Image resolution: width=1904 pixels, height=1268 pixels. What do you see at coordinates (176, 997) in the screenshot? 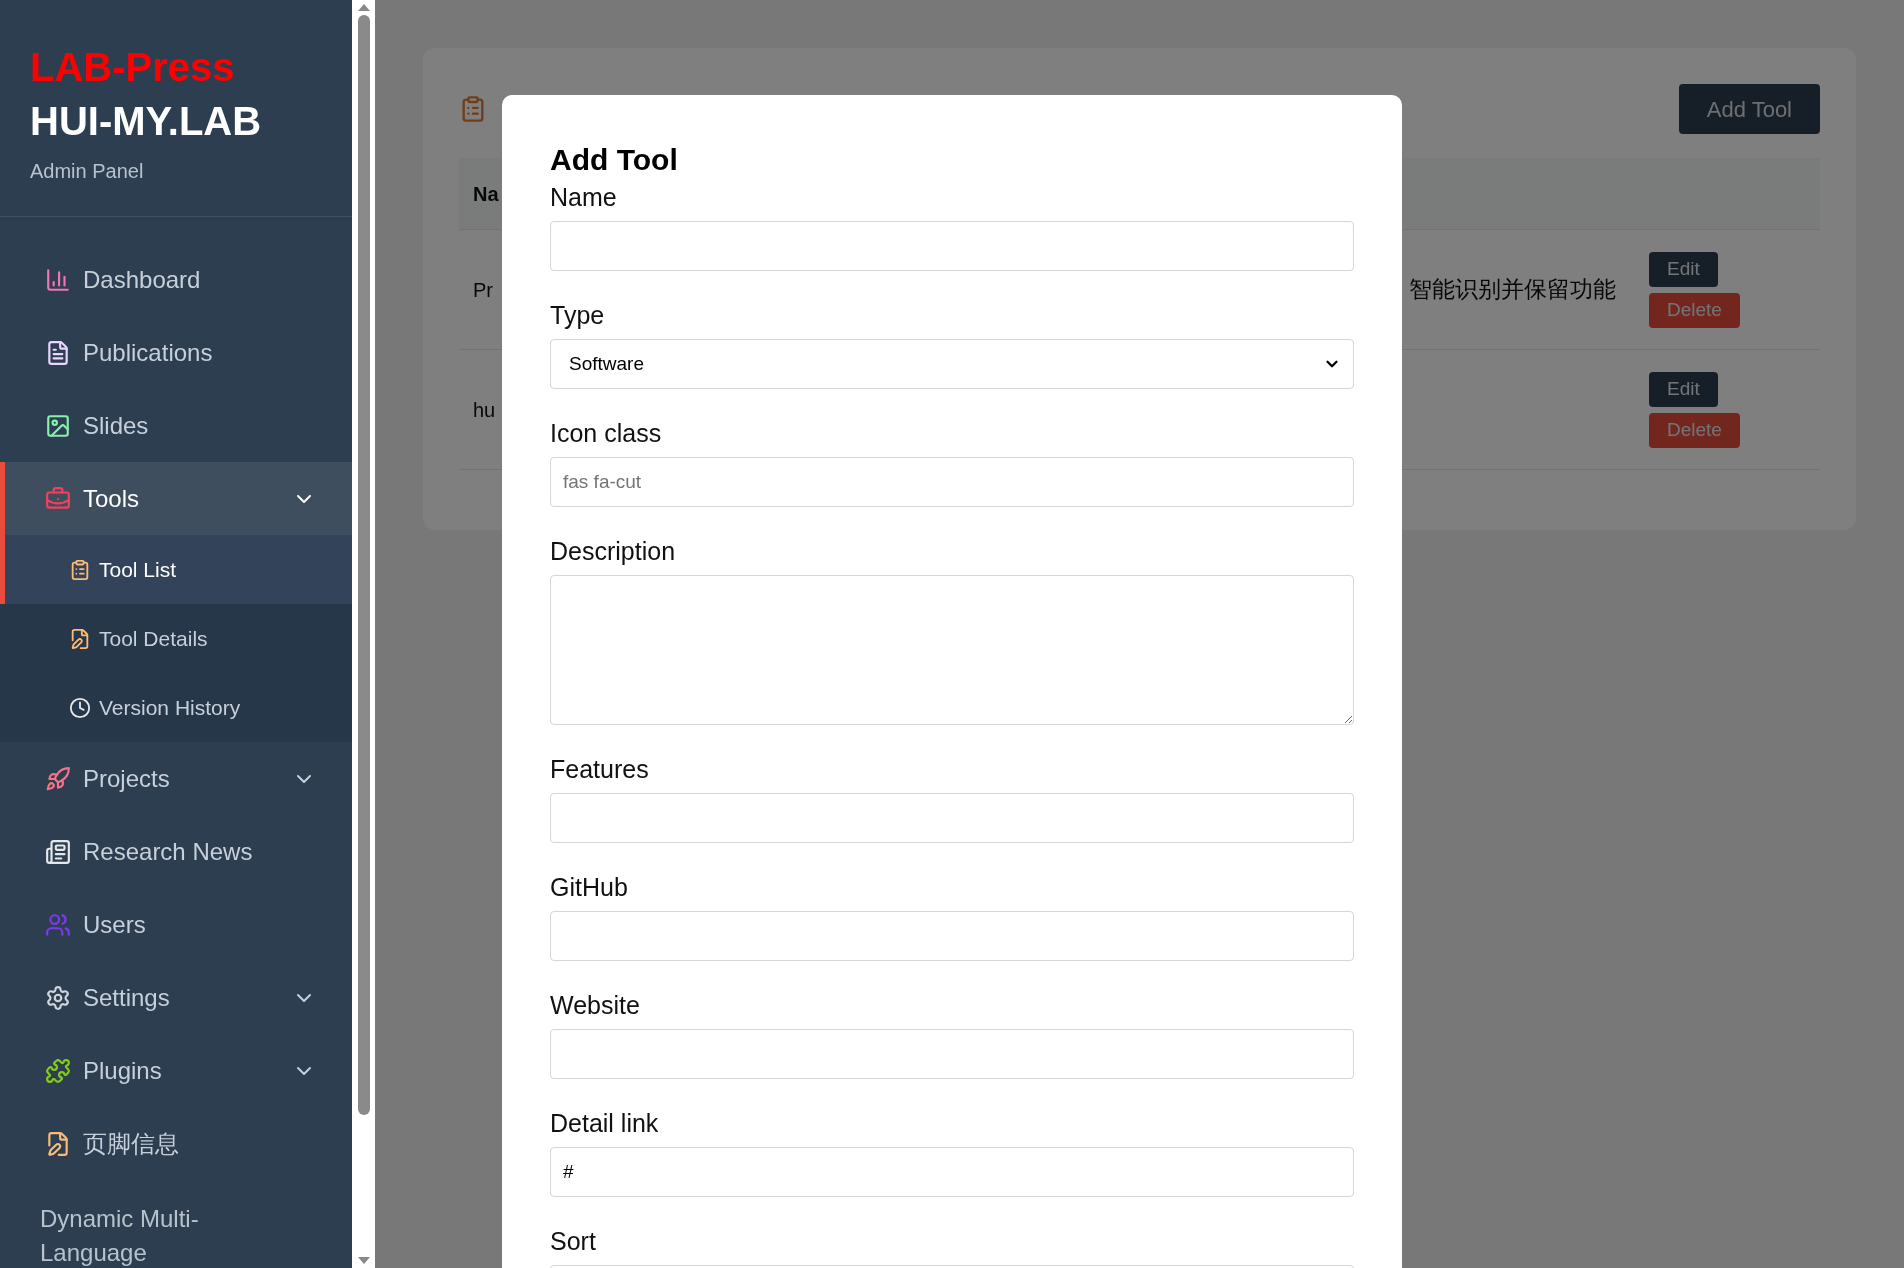
I see `sidebar-item: Settings` at bounding box center [176, 997].